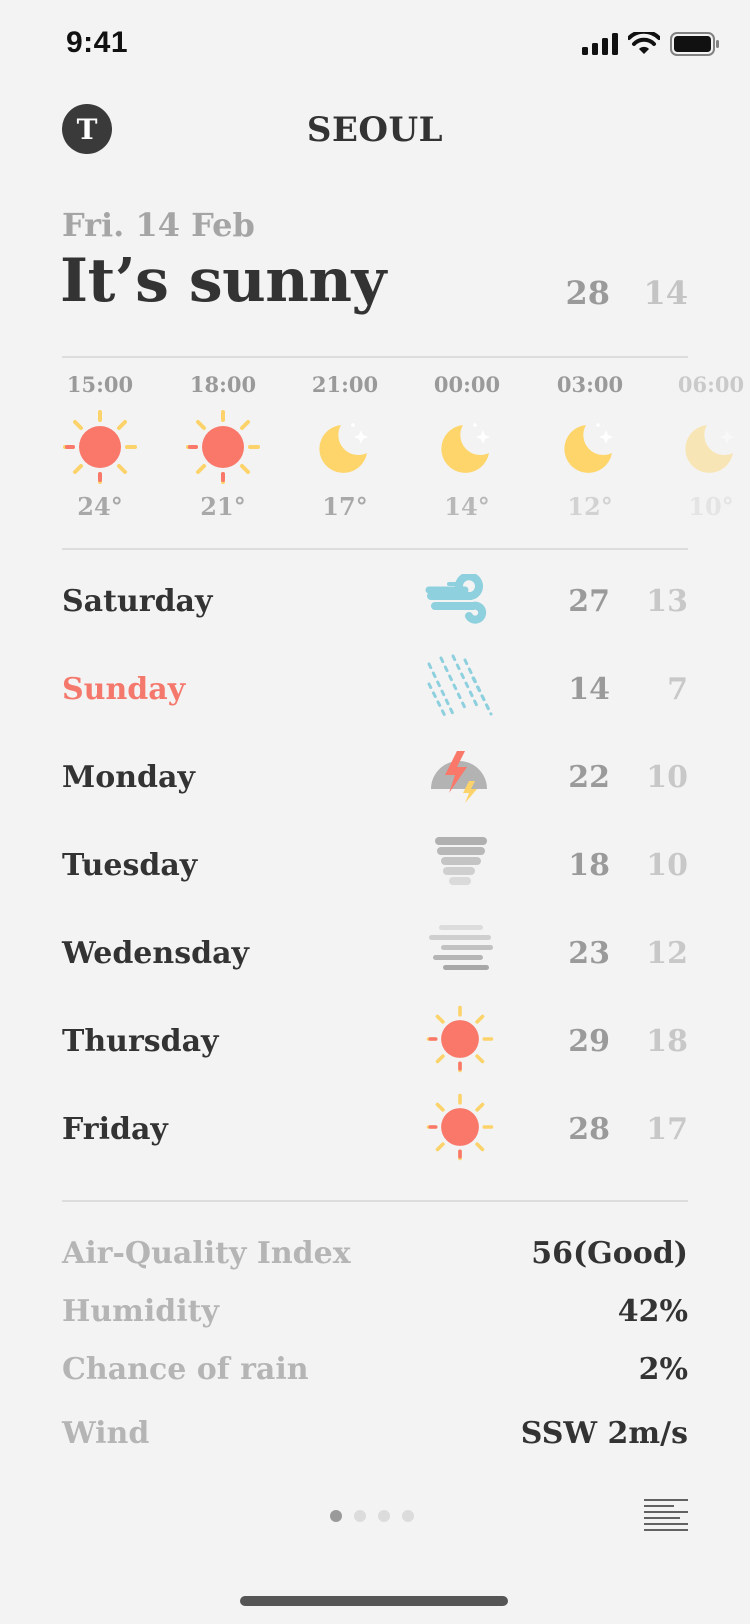 This screenshot has height=1624, width=750. Describe the element at coordinates (456, 599) in the screenshot. I see `wind-icon` at that location.